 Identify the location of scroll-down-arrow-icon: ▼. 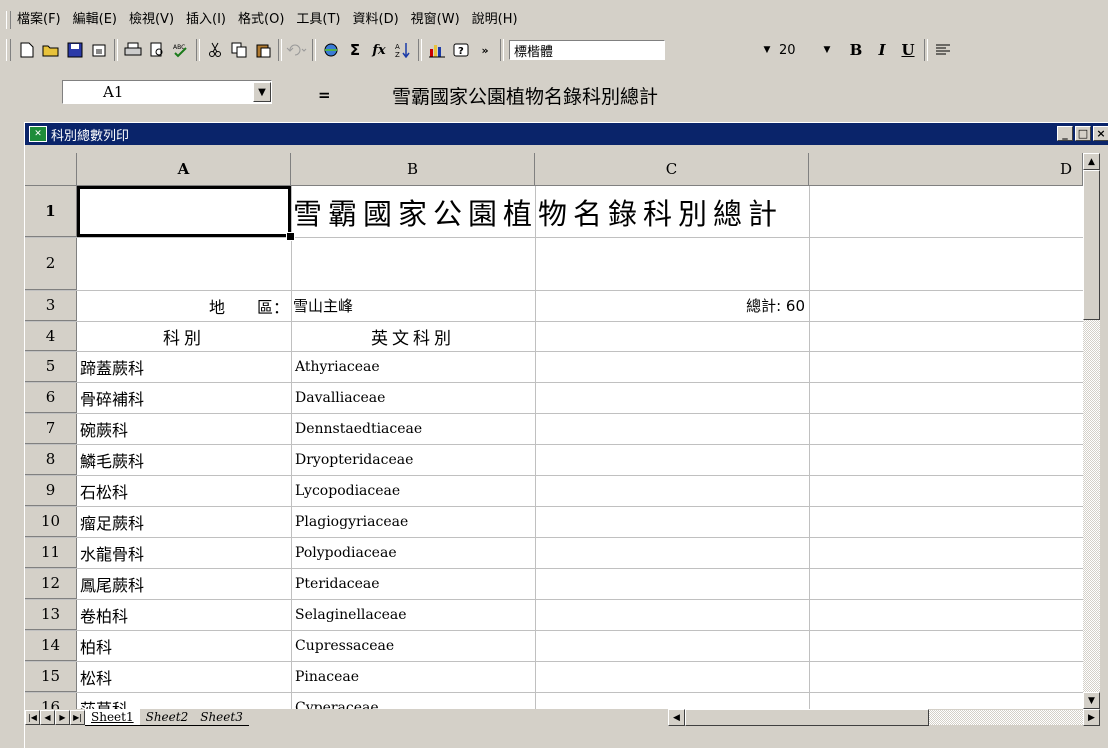
(1091, 700).